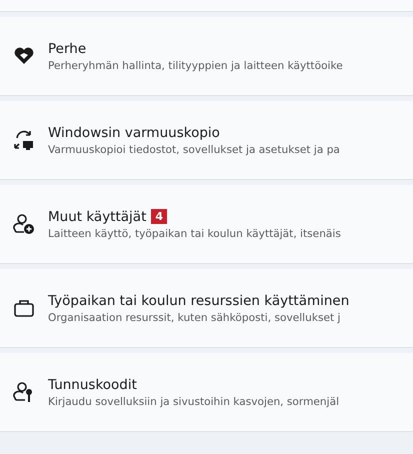  Describe the element at coordinates (92, 384) in the screenshot. I see `item-title: Tunnuskoodit` at that location.